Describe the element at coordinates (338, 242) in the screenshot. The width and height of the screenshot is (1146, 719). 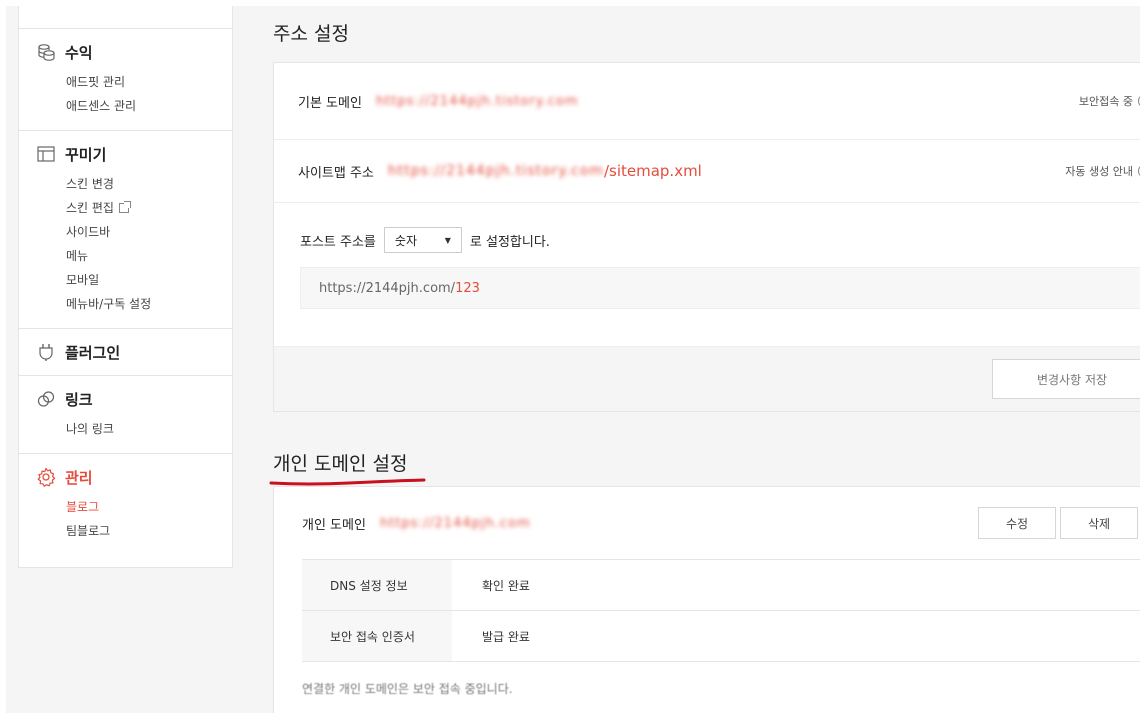
I see `post-address-prefix: 포스트 주소를` at that location.